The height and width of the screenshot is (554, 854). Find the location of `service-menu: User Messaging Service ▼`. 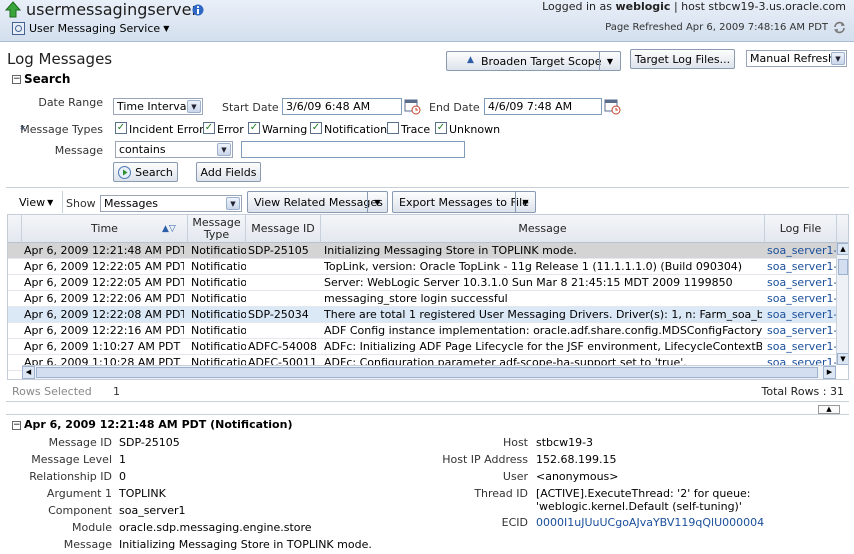

service-menu: User Messaging Service ▼ is located at coordinates (90, 28).